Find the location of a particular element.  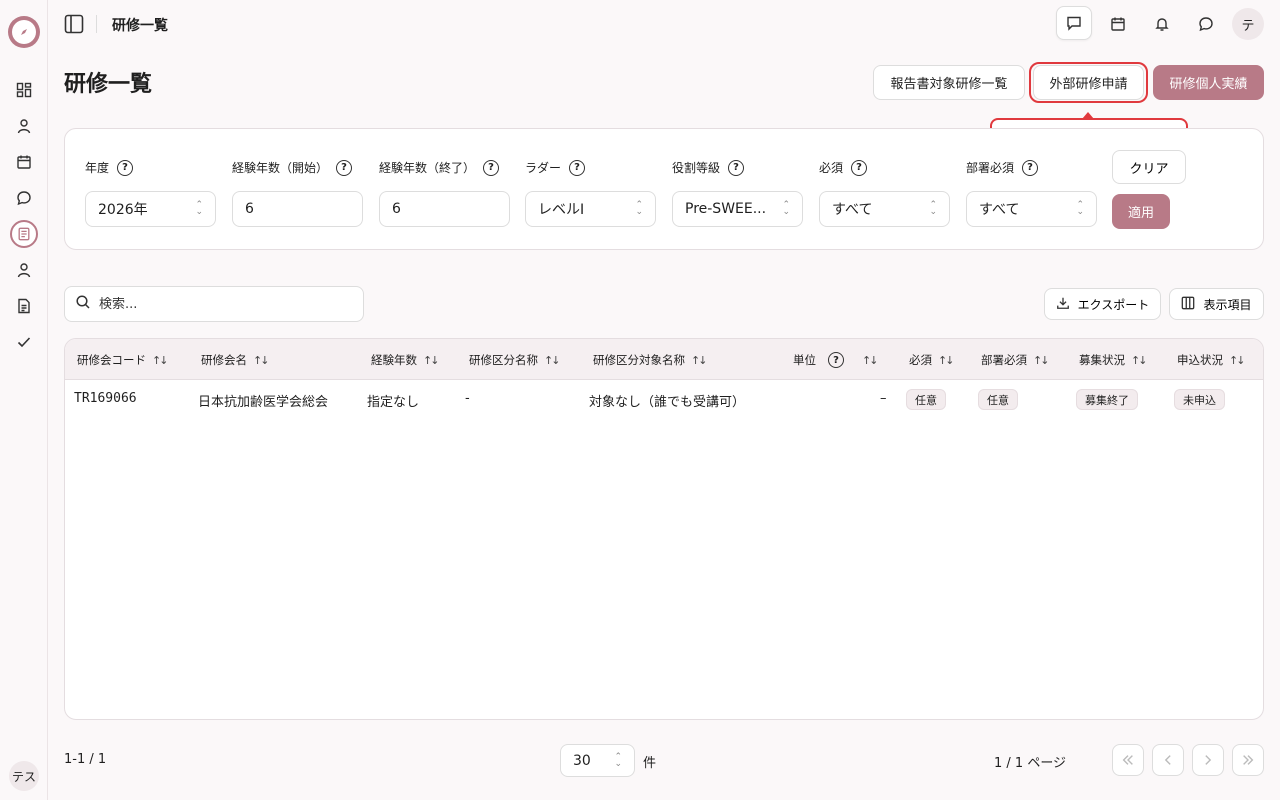

col-recruit-label: 募集状況 is located at coordinates (1102, 360).